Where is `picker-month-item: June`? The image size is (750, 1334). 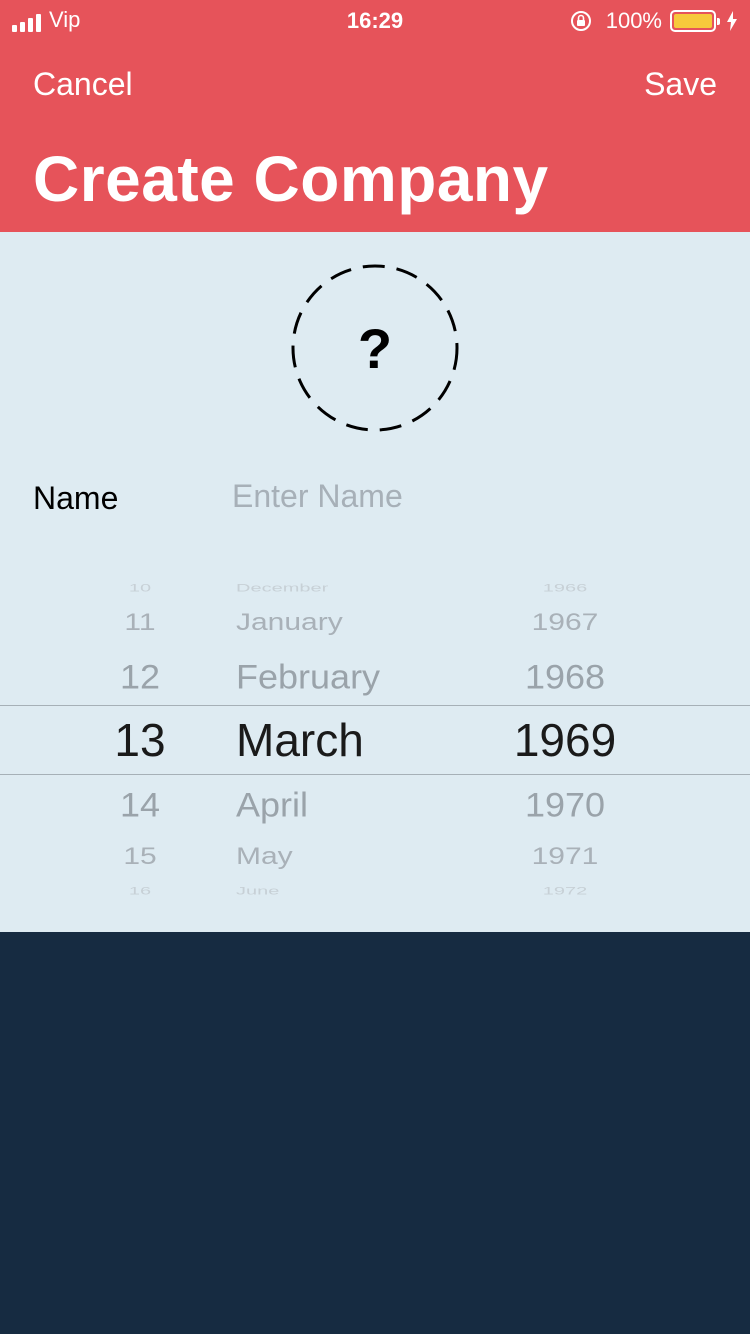
picker-month-item: June is located at coordinates (257, 891).